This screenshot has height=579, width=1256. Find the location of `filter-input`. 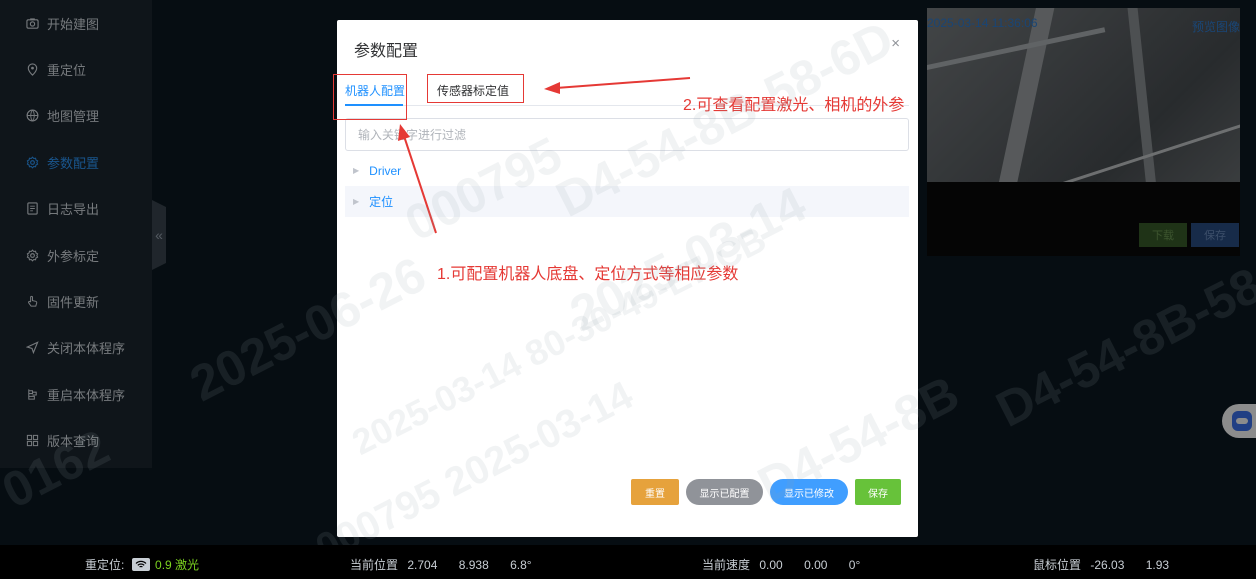

filter-input is located at coordinates (627, 134).